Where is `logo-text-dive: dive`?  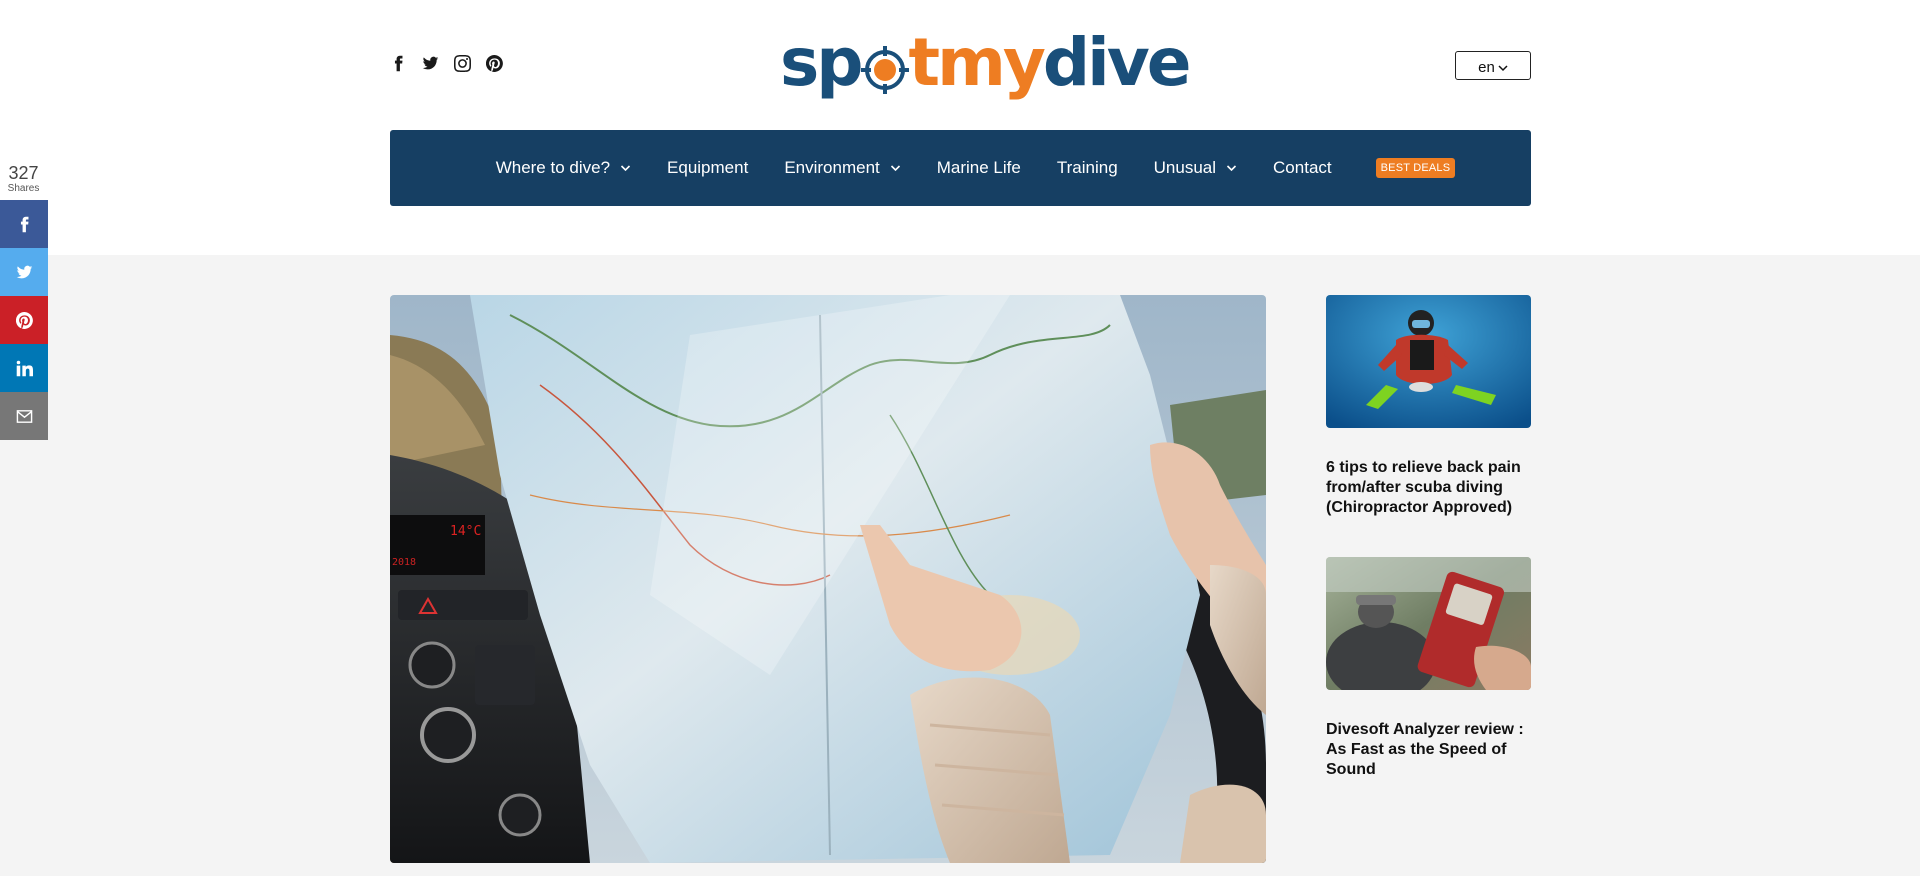
logo-text-dive: dive is located at coordinates (1117, 62).